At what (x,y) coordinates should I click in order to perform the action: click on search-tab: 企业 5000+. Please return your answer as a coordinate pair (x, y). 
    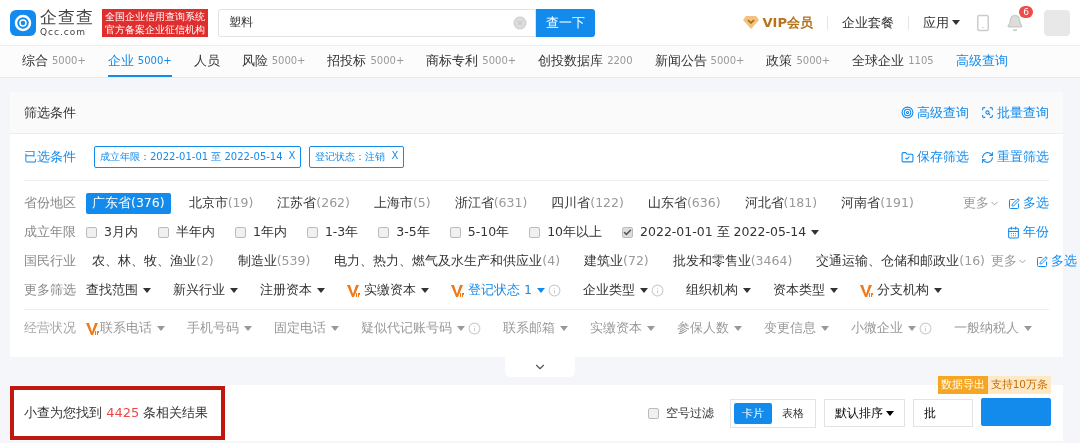
    Looking at the image, I should click on (139, 61).